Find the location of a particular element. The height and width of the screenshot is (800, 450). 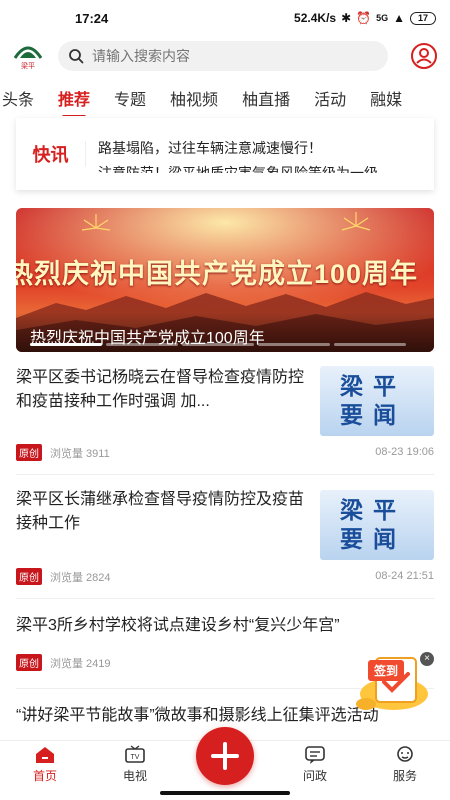

carousel-indicators is located at coordinates (218, 344).